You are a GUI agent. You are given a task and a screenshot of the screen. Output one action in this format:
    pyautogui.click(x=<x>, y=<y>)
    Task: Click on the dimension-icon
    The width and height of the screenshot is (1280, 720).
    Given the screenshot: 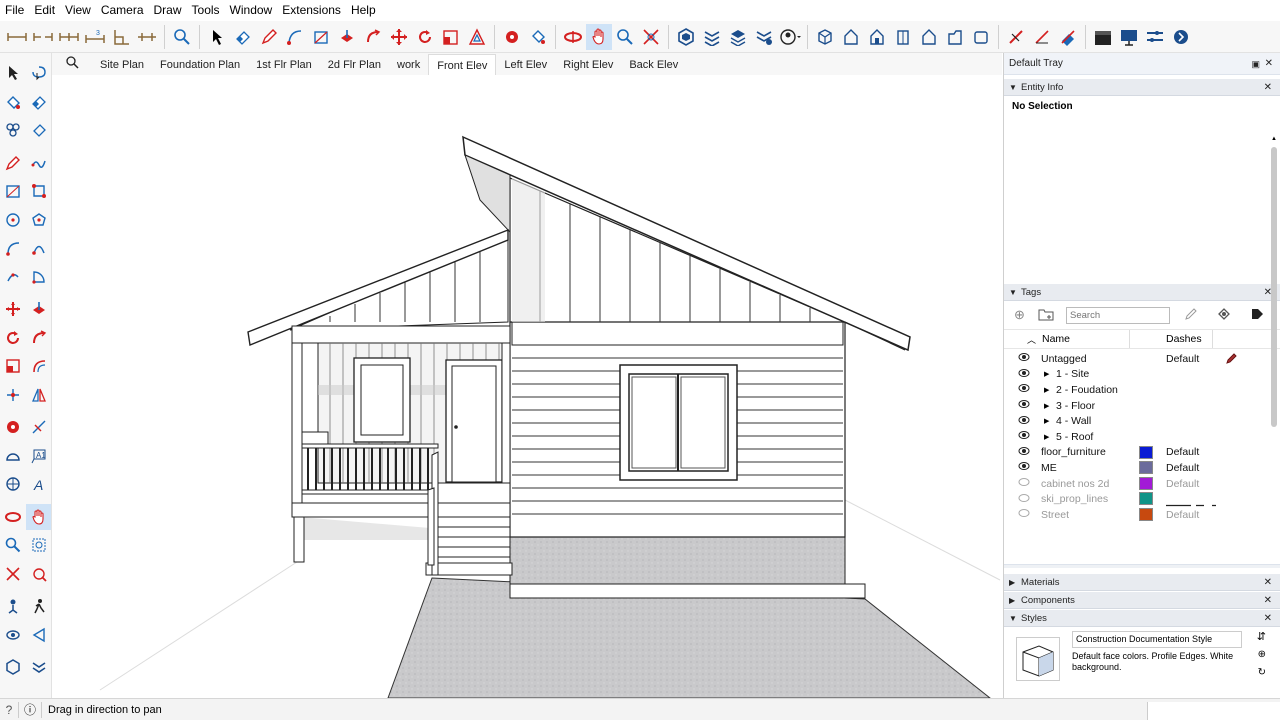 What is the action you would take?
    pyautogui.click(x=38, y=427)
    